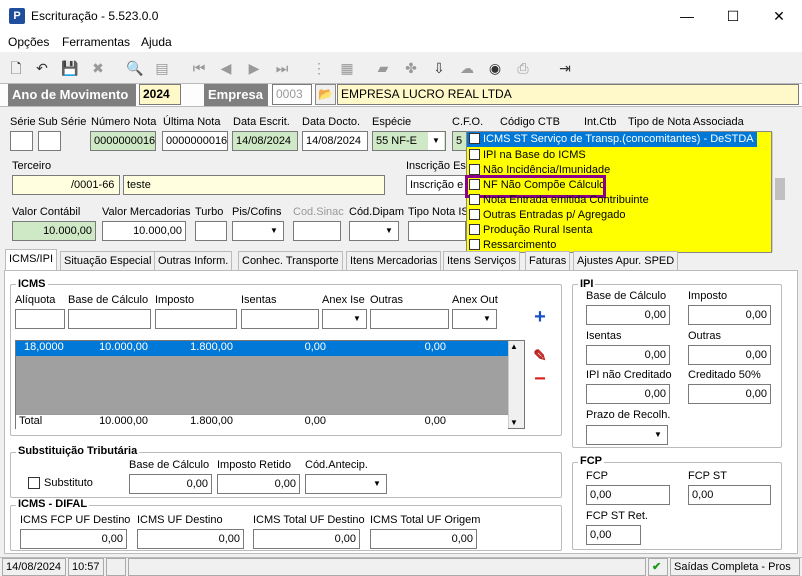 Image resolution: width=802 pixels, height=576 pixels. Describe the element at coordinates (66, 185) in the screenshot. I see `terceiro-cnpj-input: /0001-66` at that location.